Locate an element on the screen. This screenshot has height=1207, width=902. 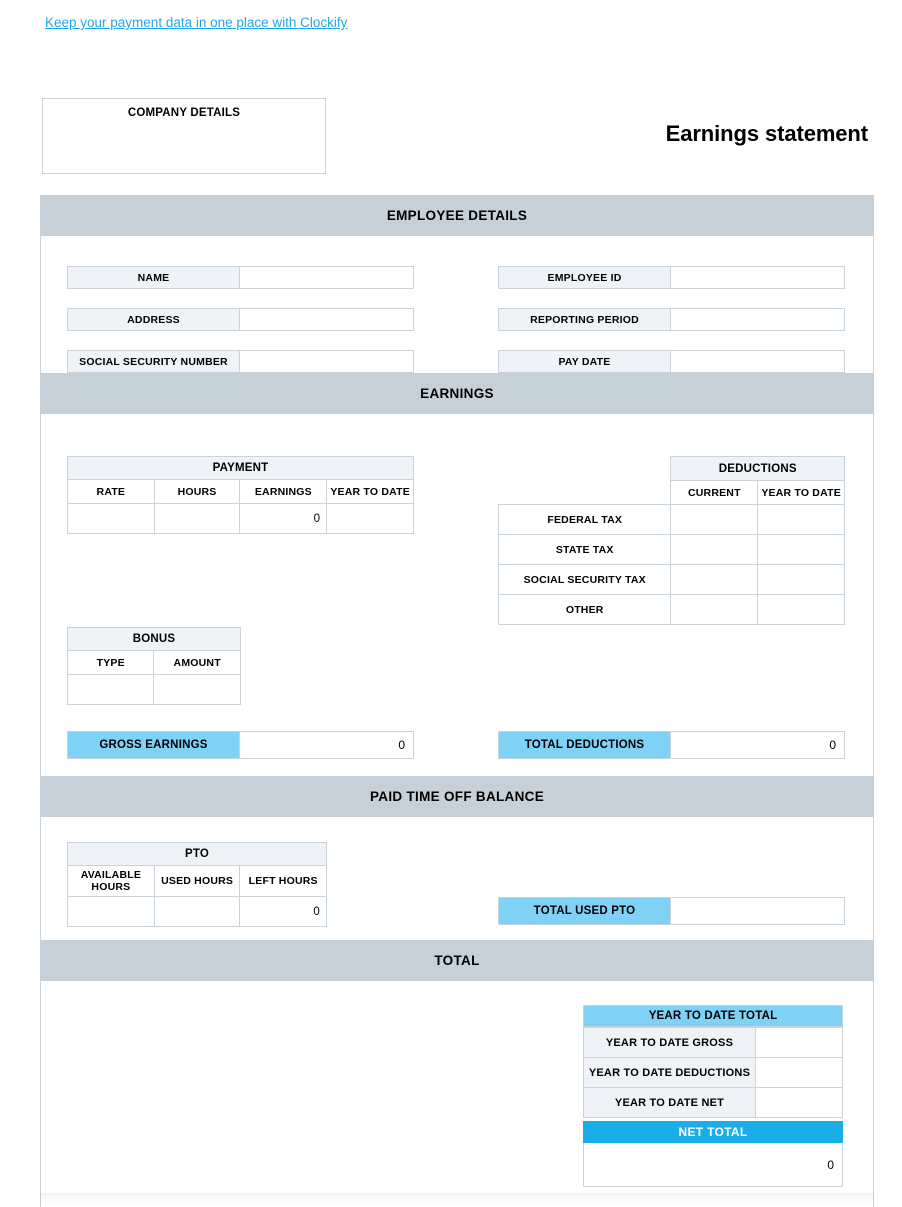
ytd-value-deductions is located at coordinates (799, 1072).